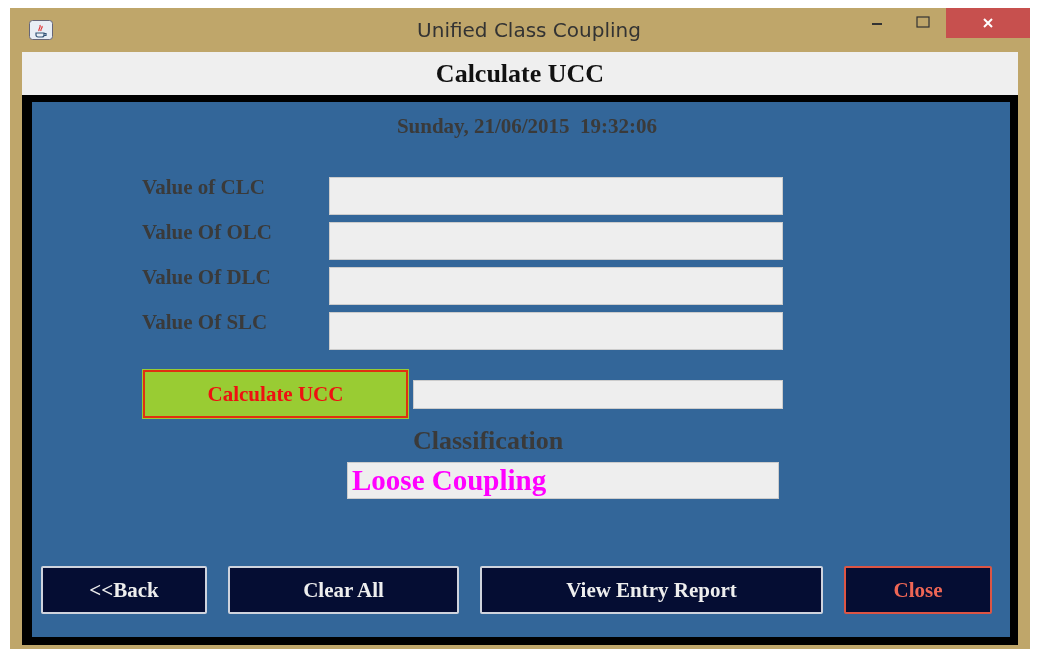 The height and width of the screenshot is (649, 1039). Describe the element at coordinates (207, 232) in the screenshot. I see `field-label: Value Of OLC` at that location.